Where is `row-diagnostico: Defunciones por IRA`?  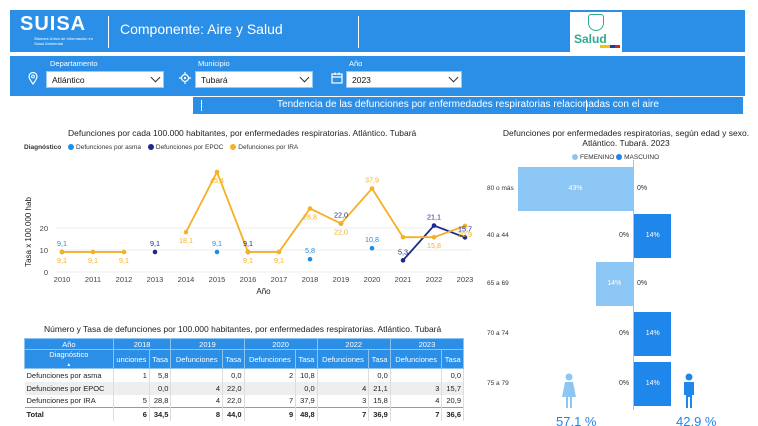 row-diagnostico: Defunciones por IRA is located at coordinates (69, 401).